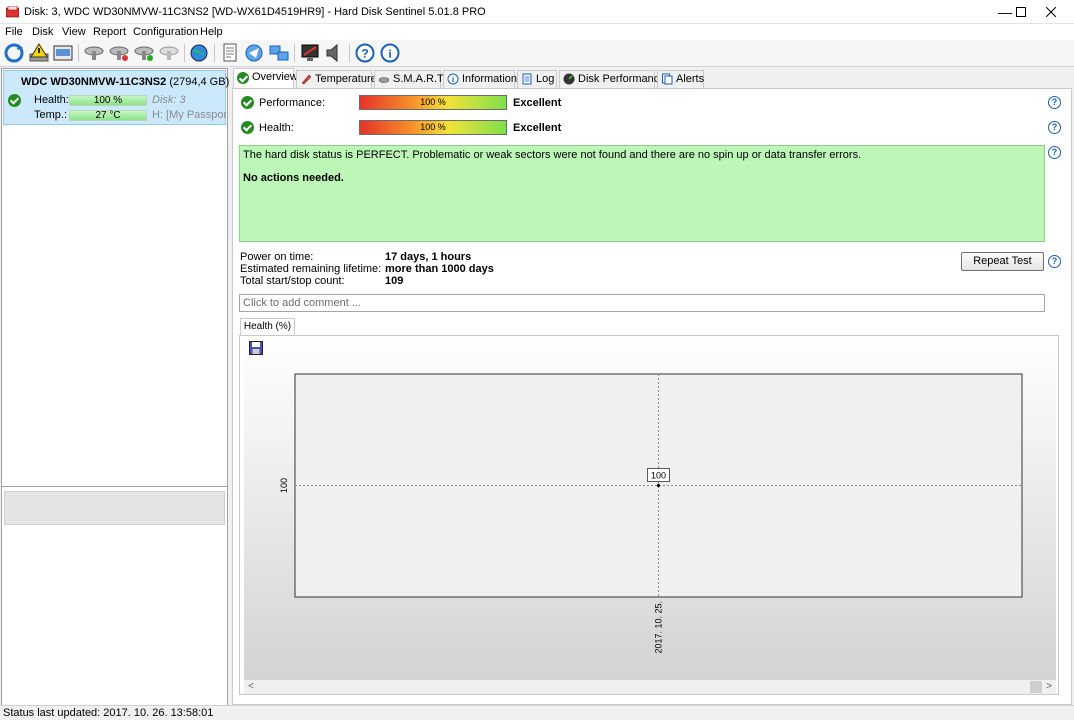  Describe the element at coordinates (292, 103) in the screenshot. I see `performance-label: Performance:` at that location.